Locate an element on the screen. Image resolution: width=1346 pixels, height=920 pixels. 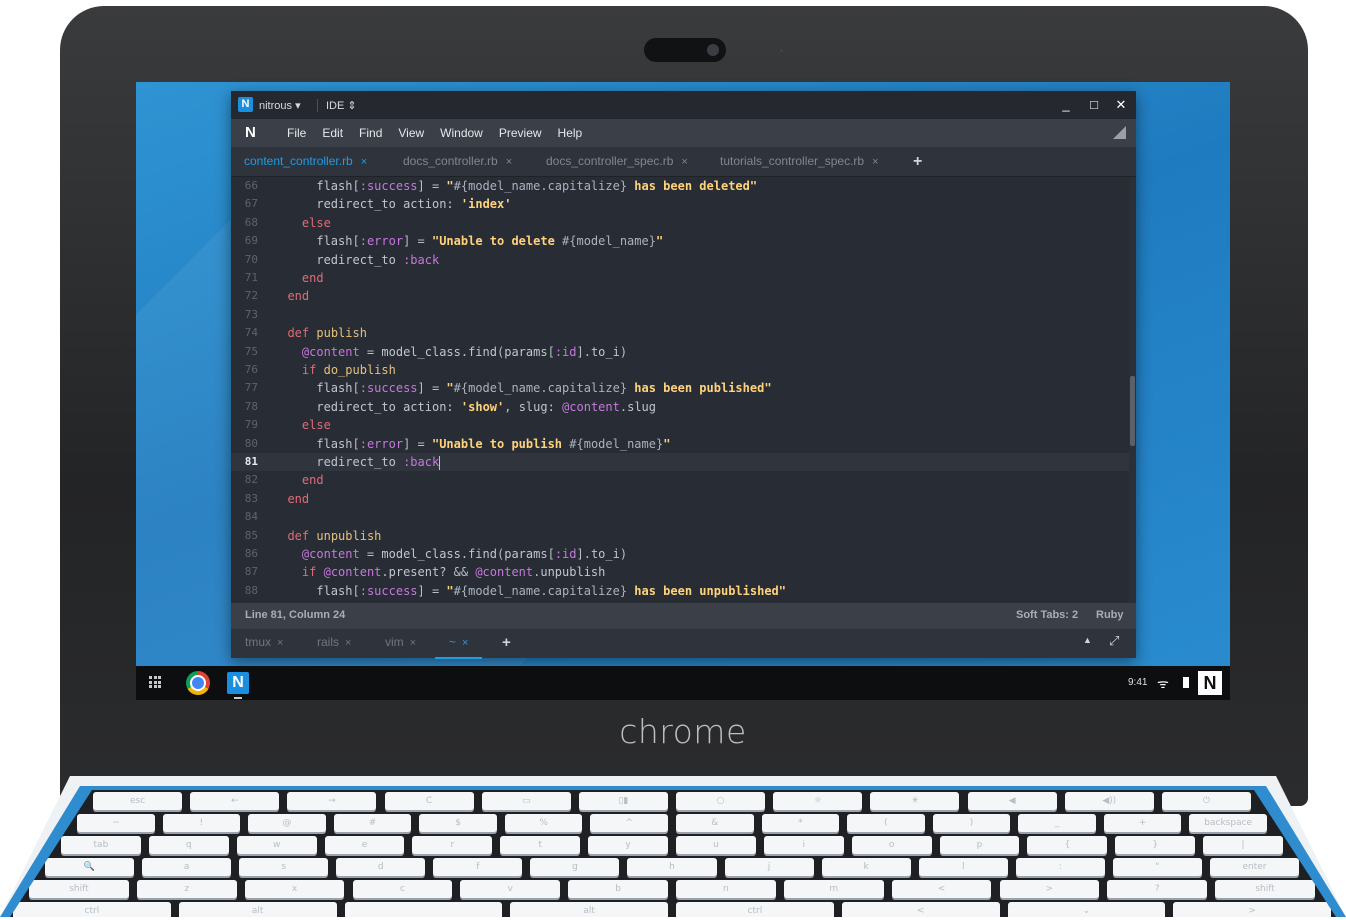
editor-scrollbar-thumb is located at coordinates (1132, 411).